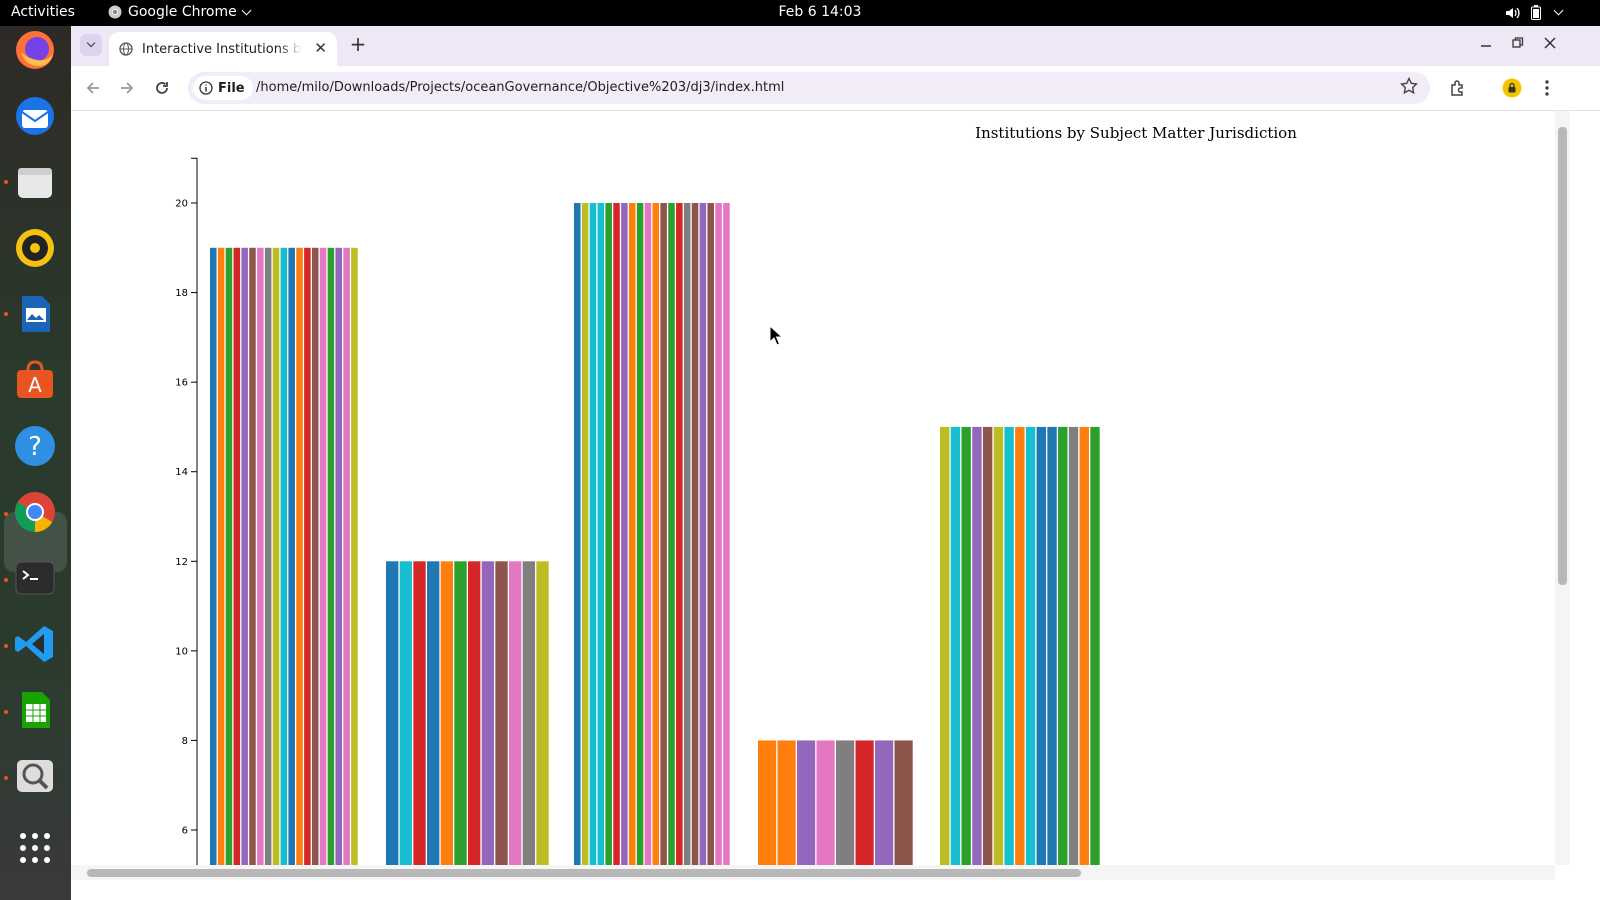  Describe the element at coordinates (35, 248) in the screenshot. I see `rhythmbox-icon` at that location.